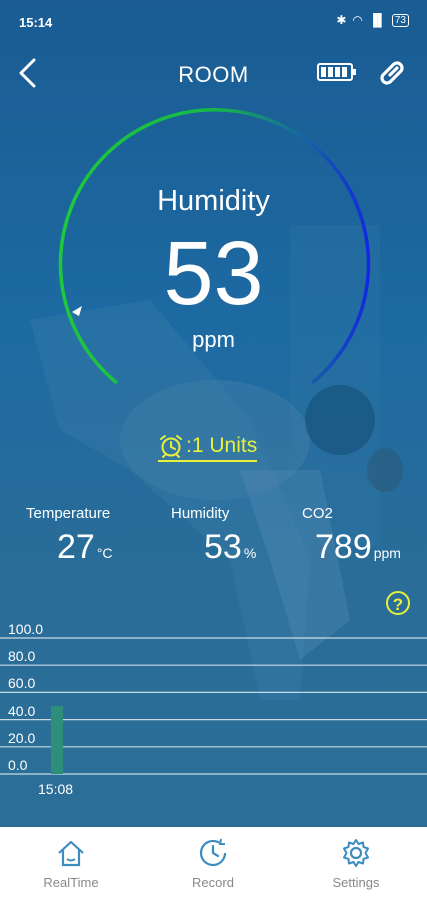 This screenshot has width=427, height=900. Describe the element at coordinates (22, 737) in the screenshot. I see `chart-y-tick: 20.0` at that location.